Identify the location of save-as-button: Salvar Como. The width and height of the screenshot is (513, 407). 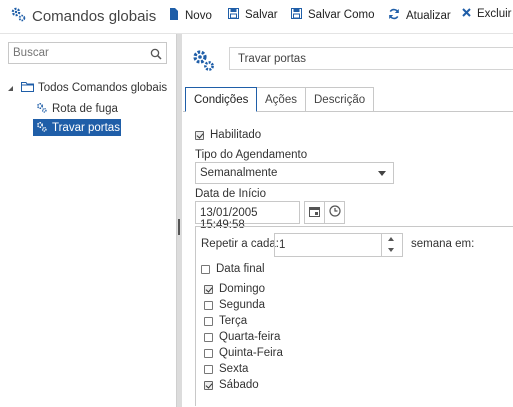
(332, 15).